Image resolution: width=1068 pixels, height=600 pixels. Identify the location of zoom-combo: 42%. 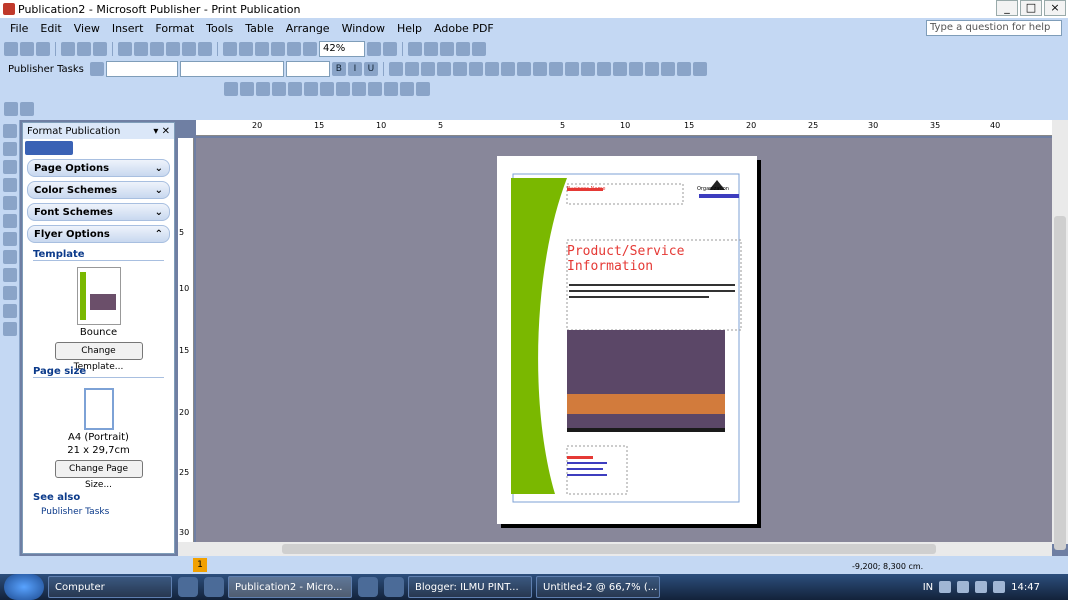
(342, 49).